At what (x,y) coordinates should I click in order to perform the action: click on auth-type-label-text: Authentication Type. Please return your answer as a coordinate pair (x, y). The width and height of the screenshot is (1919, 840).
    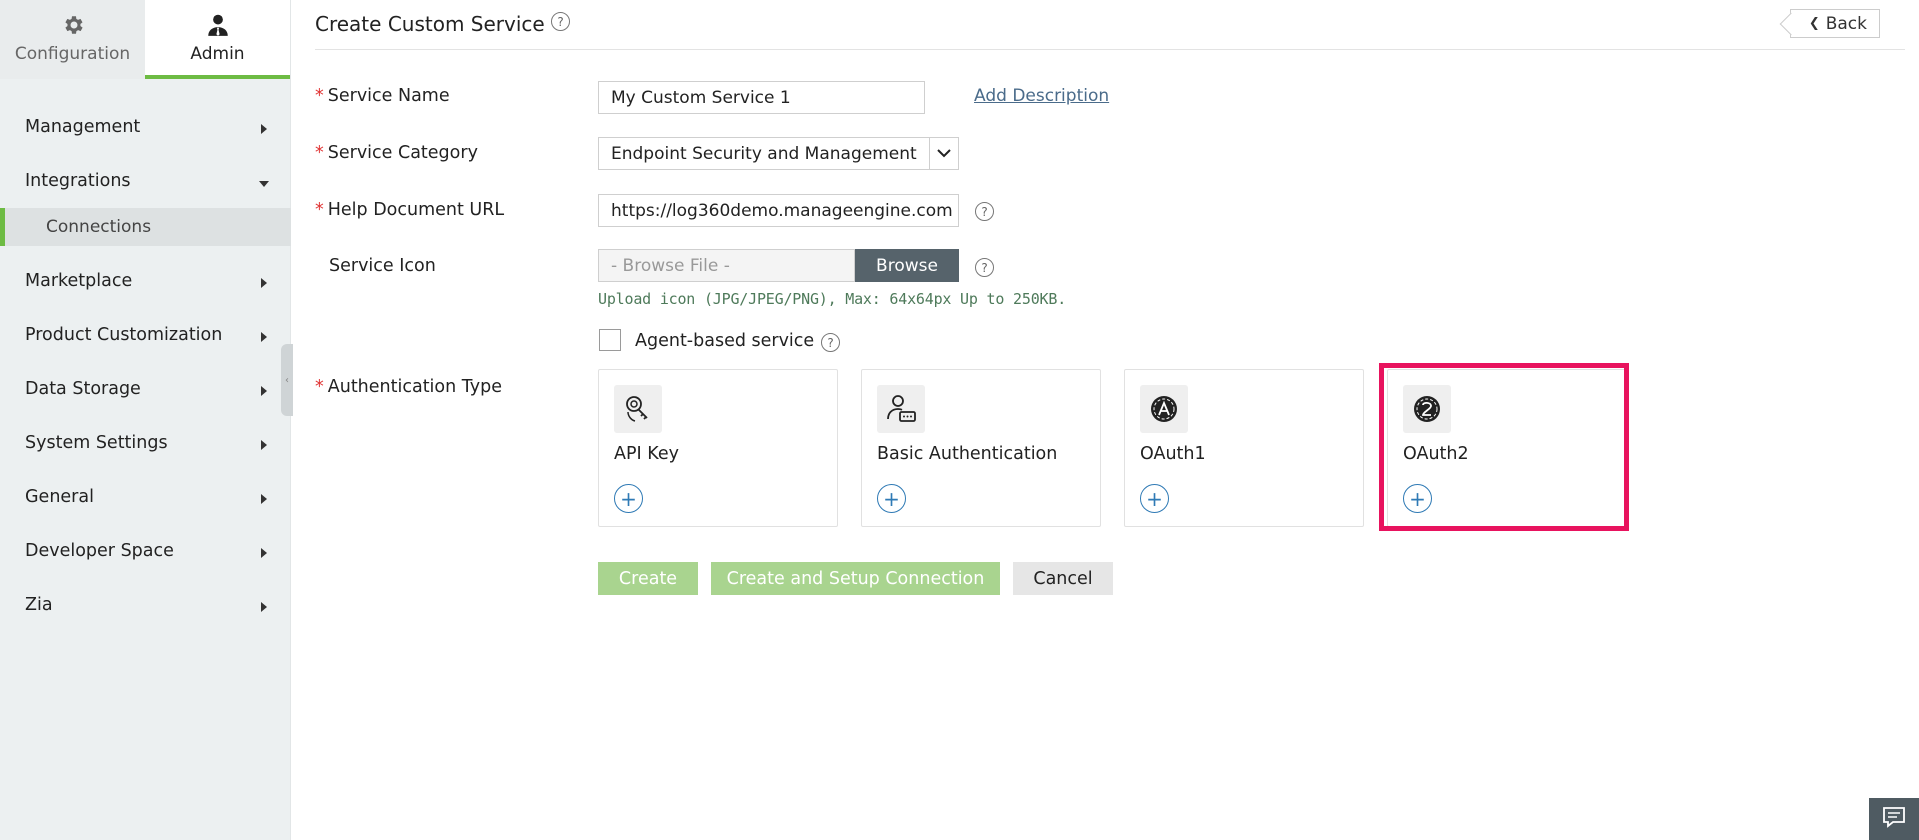
    Looking at the image, I should click on (414, 387).